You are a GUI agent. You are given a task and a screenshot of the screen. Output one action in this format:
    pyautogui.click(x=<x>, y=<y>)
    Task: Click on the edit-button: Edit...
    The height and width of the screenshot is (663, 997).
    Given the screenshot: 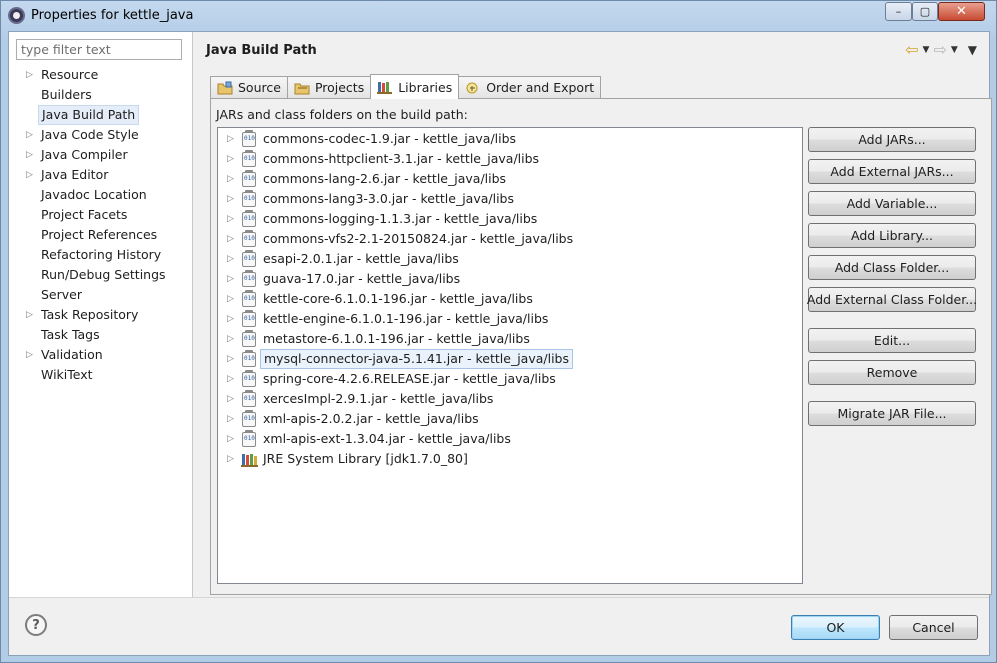 What is the action you would take?
    pyautogui.click(x=892, y=340)
    